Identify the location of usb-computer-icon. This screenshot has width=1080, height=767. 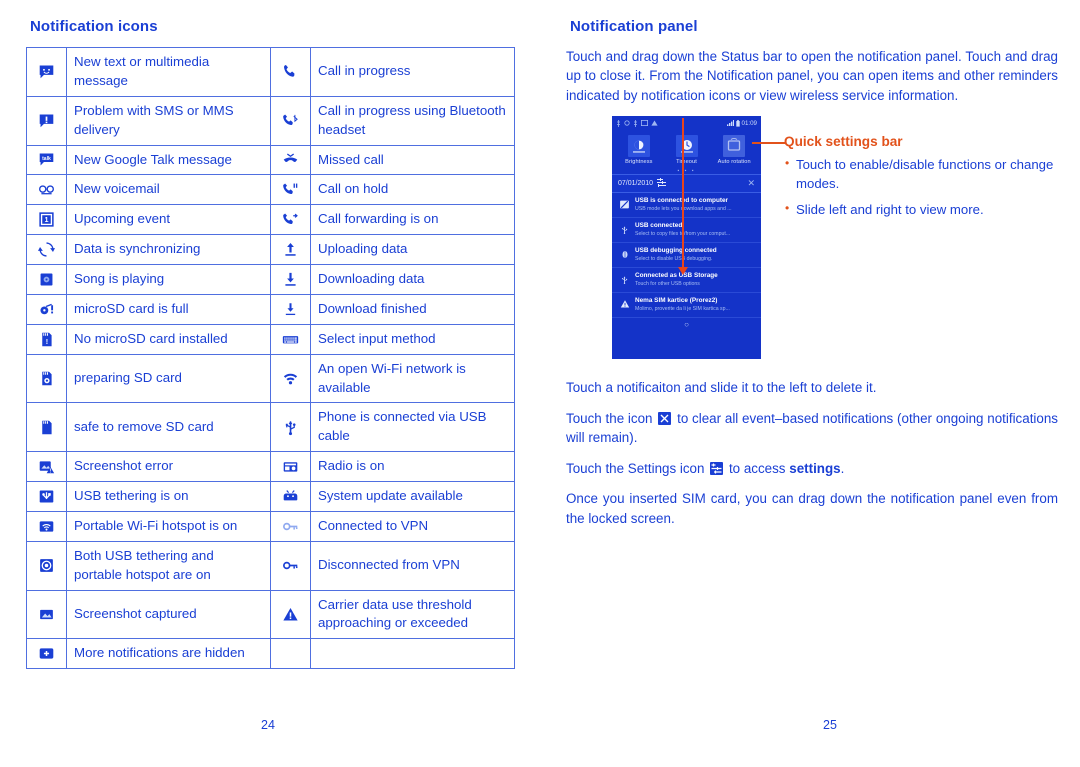
(624, 204).